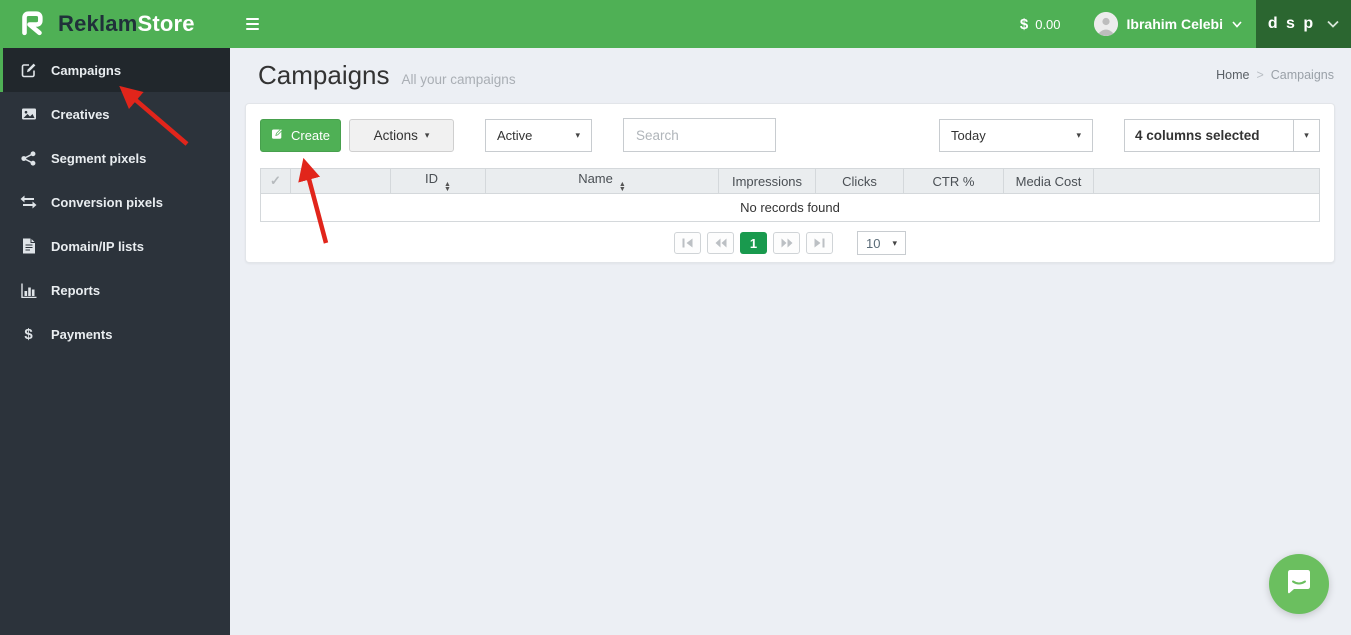 This screenshot has height=635, width=1351. Describe the element at coordinates (699, 135) in the screenshot. I see `search-input` at that location.